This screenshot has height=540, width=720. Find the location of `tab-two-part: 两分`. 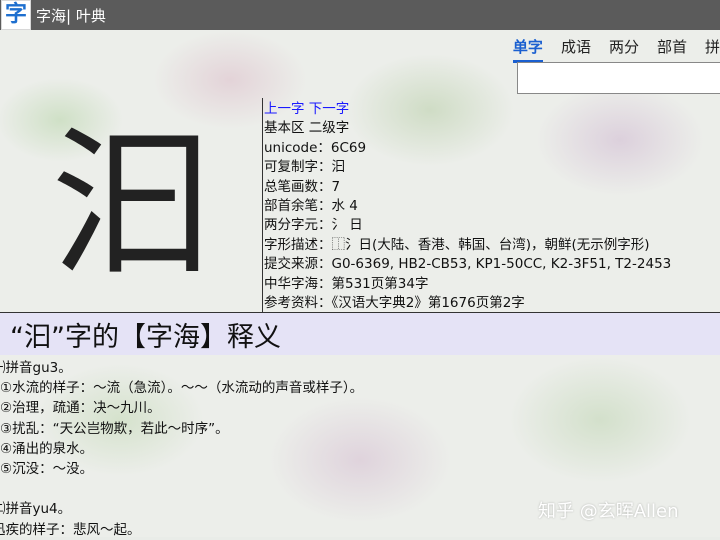

tab-two-part: 两分 is located at coordinates (624, 49).